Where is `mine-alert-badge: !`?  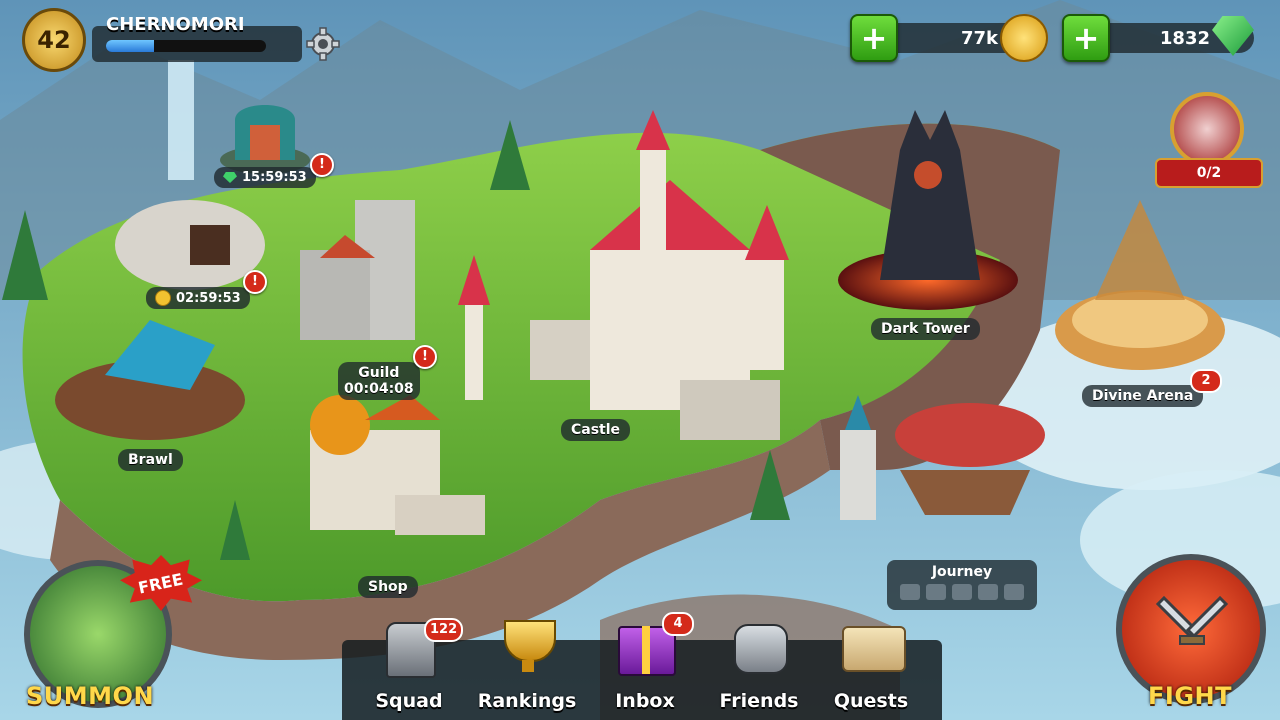
mine-alert-badge: ! is located at coordinates (255, 282).